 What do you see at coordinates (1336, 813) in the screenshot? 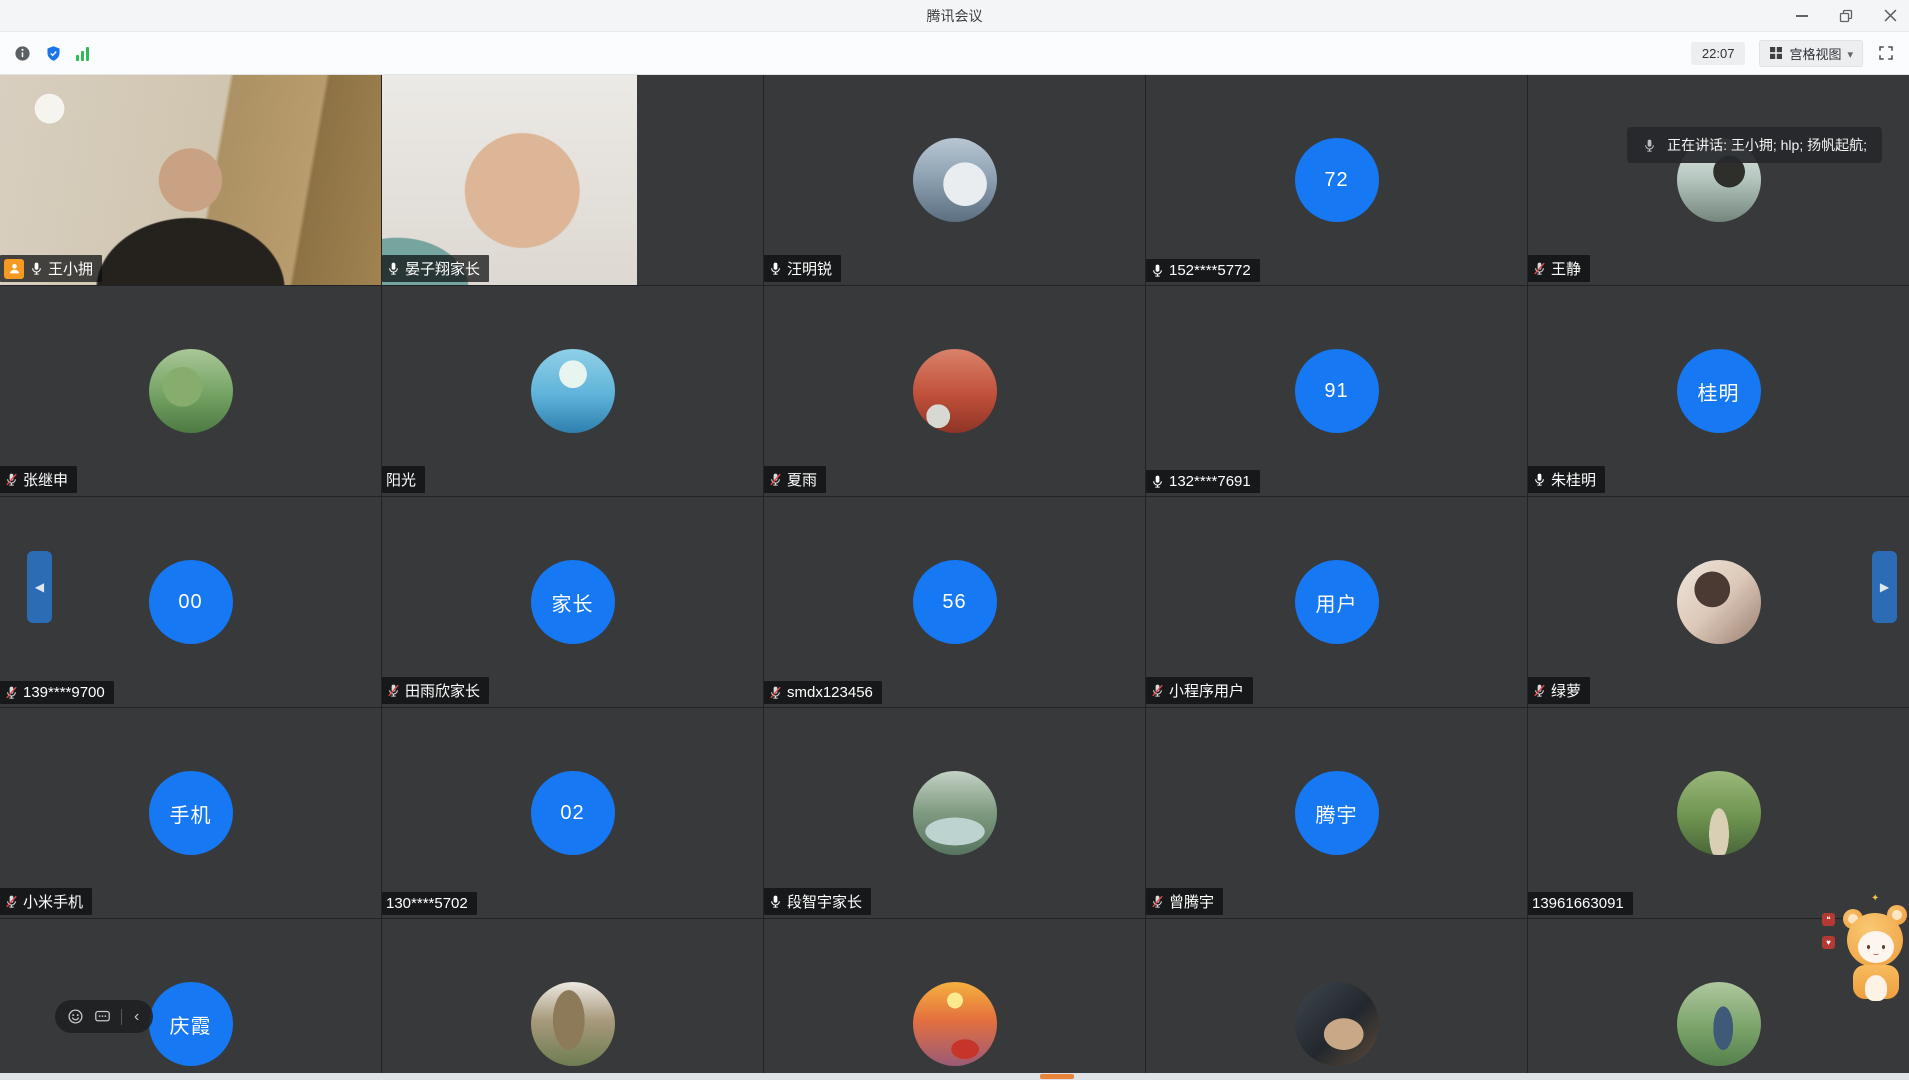
I see `participant-tile: 腾宇 曾腾宇` at bounding box center [1336, 813].